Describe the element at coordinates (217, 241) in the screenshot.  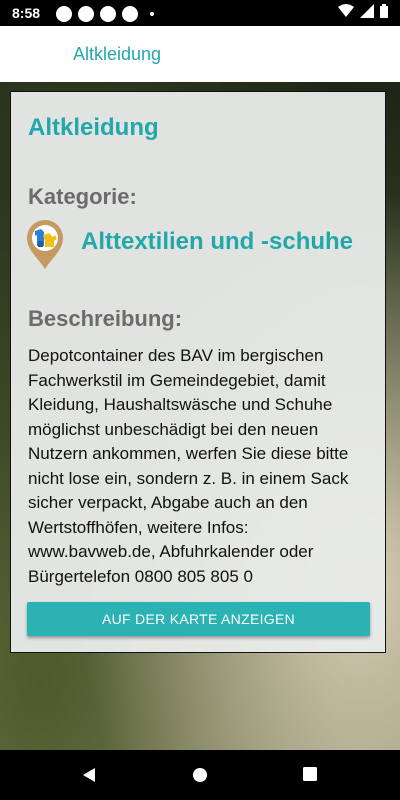
I see `category-name: Alttextilien und -schuhe` at that location.